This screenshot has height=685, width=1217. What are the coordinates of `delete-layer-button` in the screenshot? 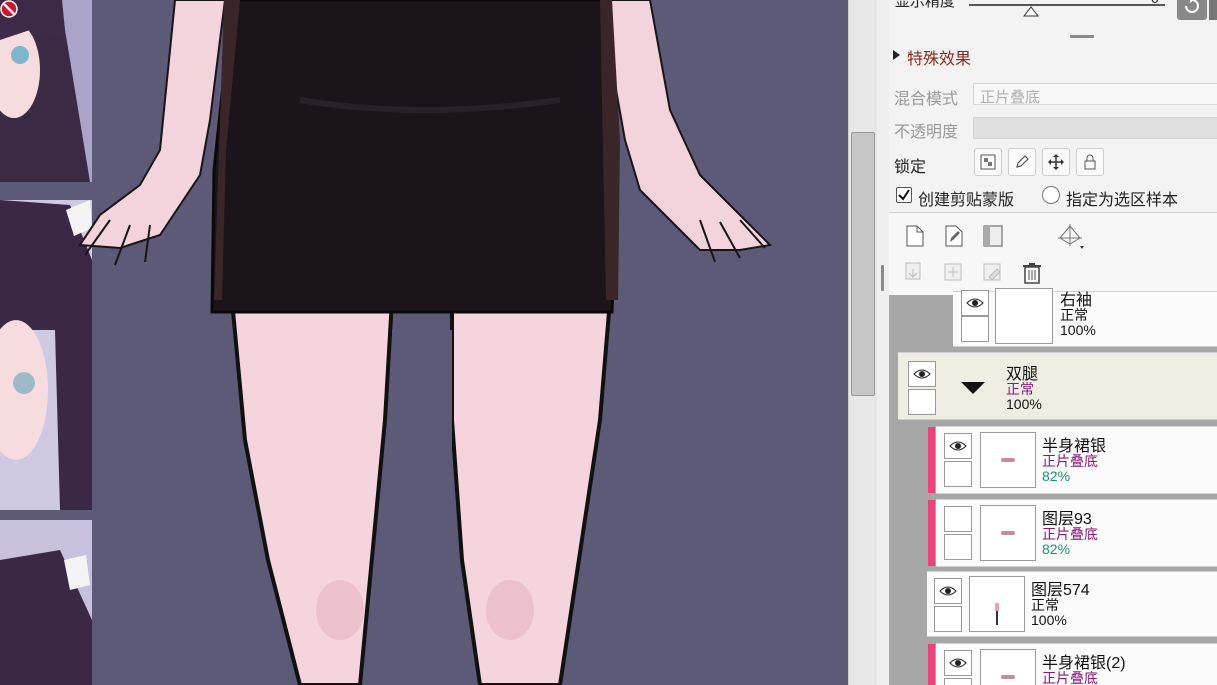 It's located at (1032, 273).